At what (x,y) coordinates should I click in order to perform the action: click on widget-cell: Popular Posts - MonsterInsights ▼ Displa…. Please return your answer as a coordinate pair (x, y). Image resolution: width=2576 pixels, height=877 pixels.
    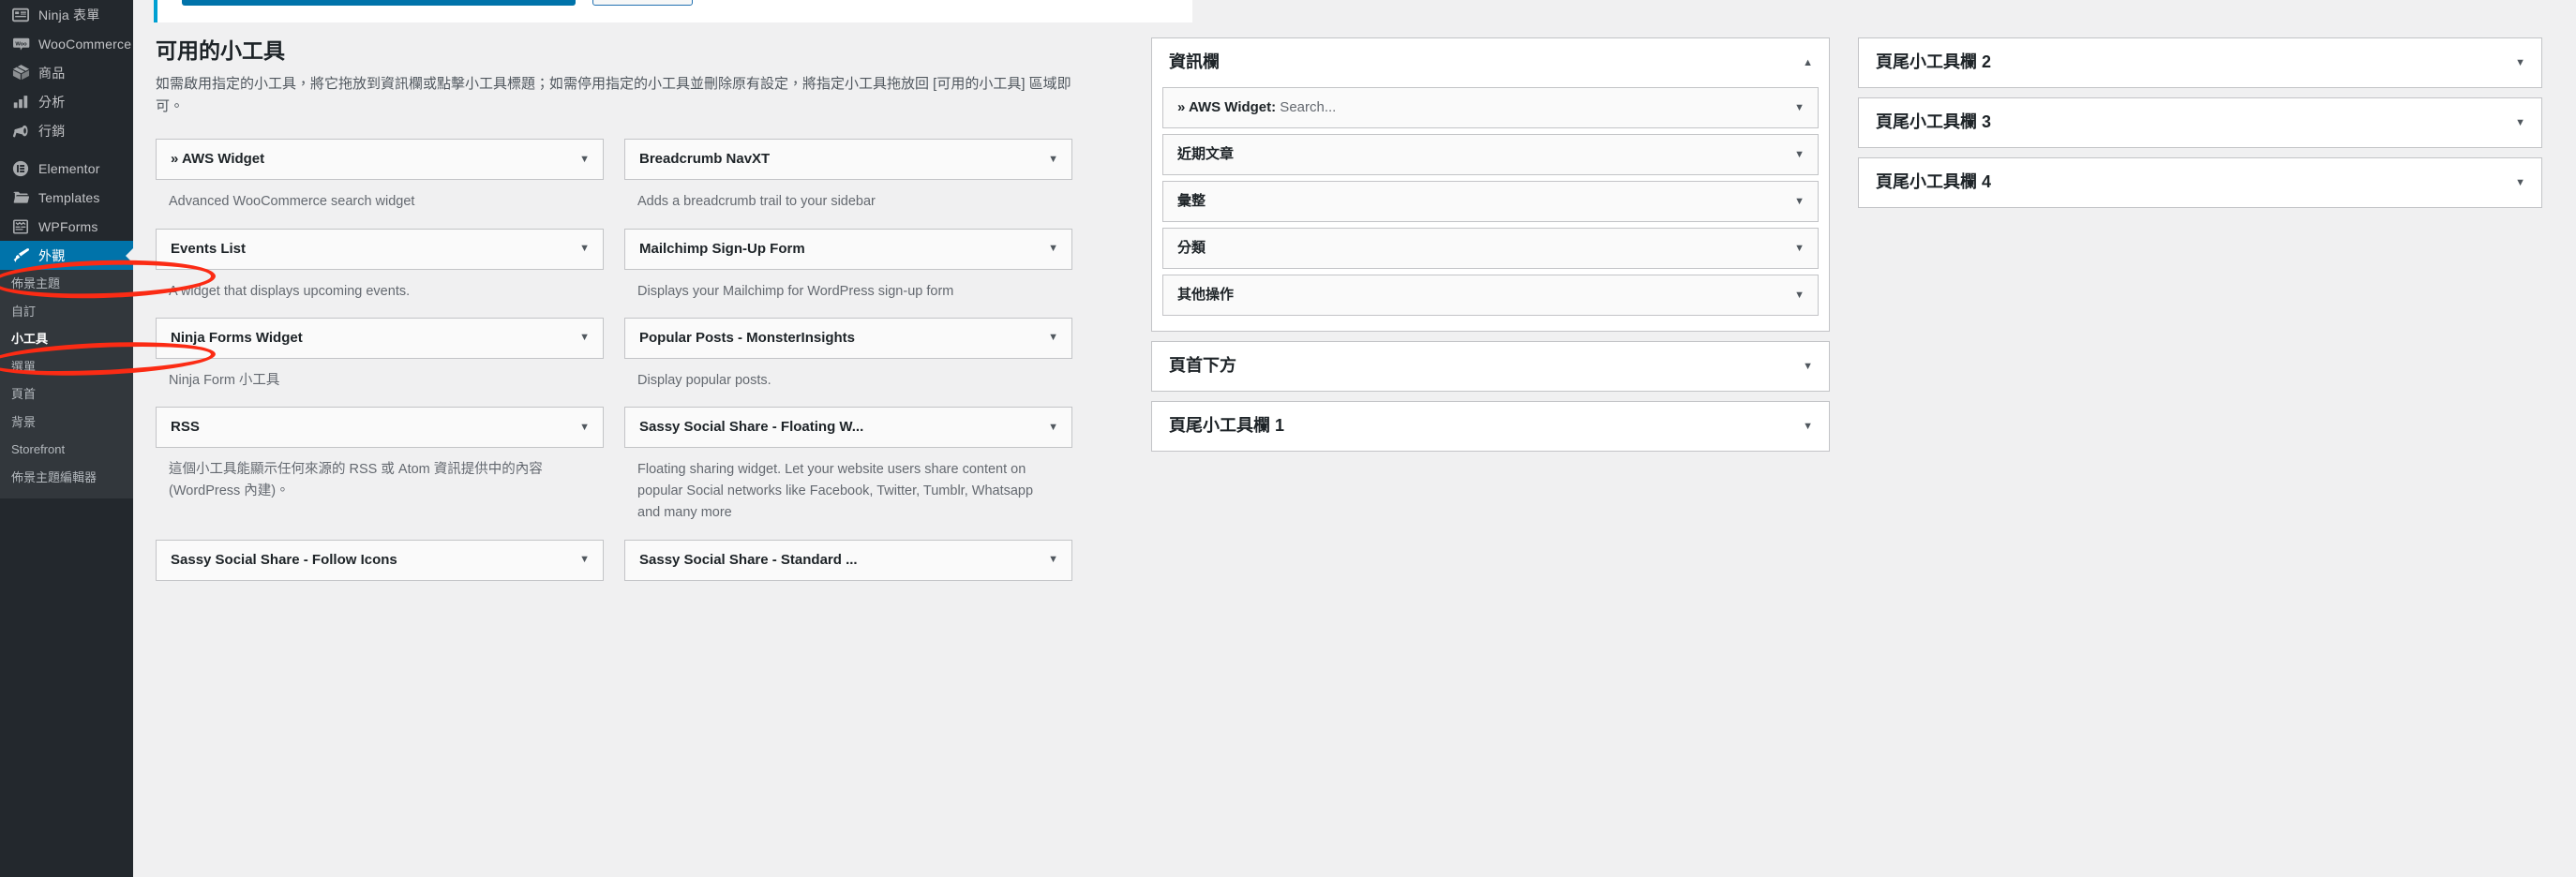
    Looking at the image, I should click on (858, 359).